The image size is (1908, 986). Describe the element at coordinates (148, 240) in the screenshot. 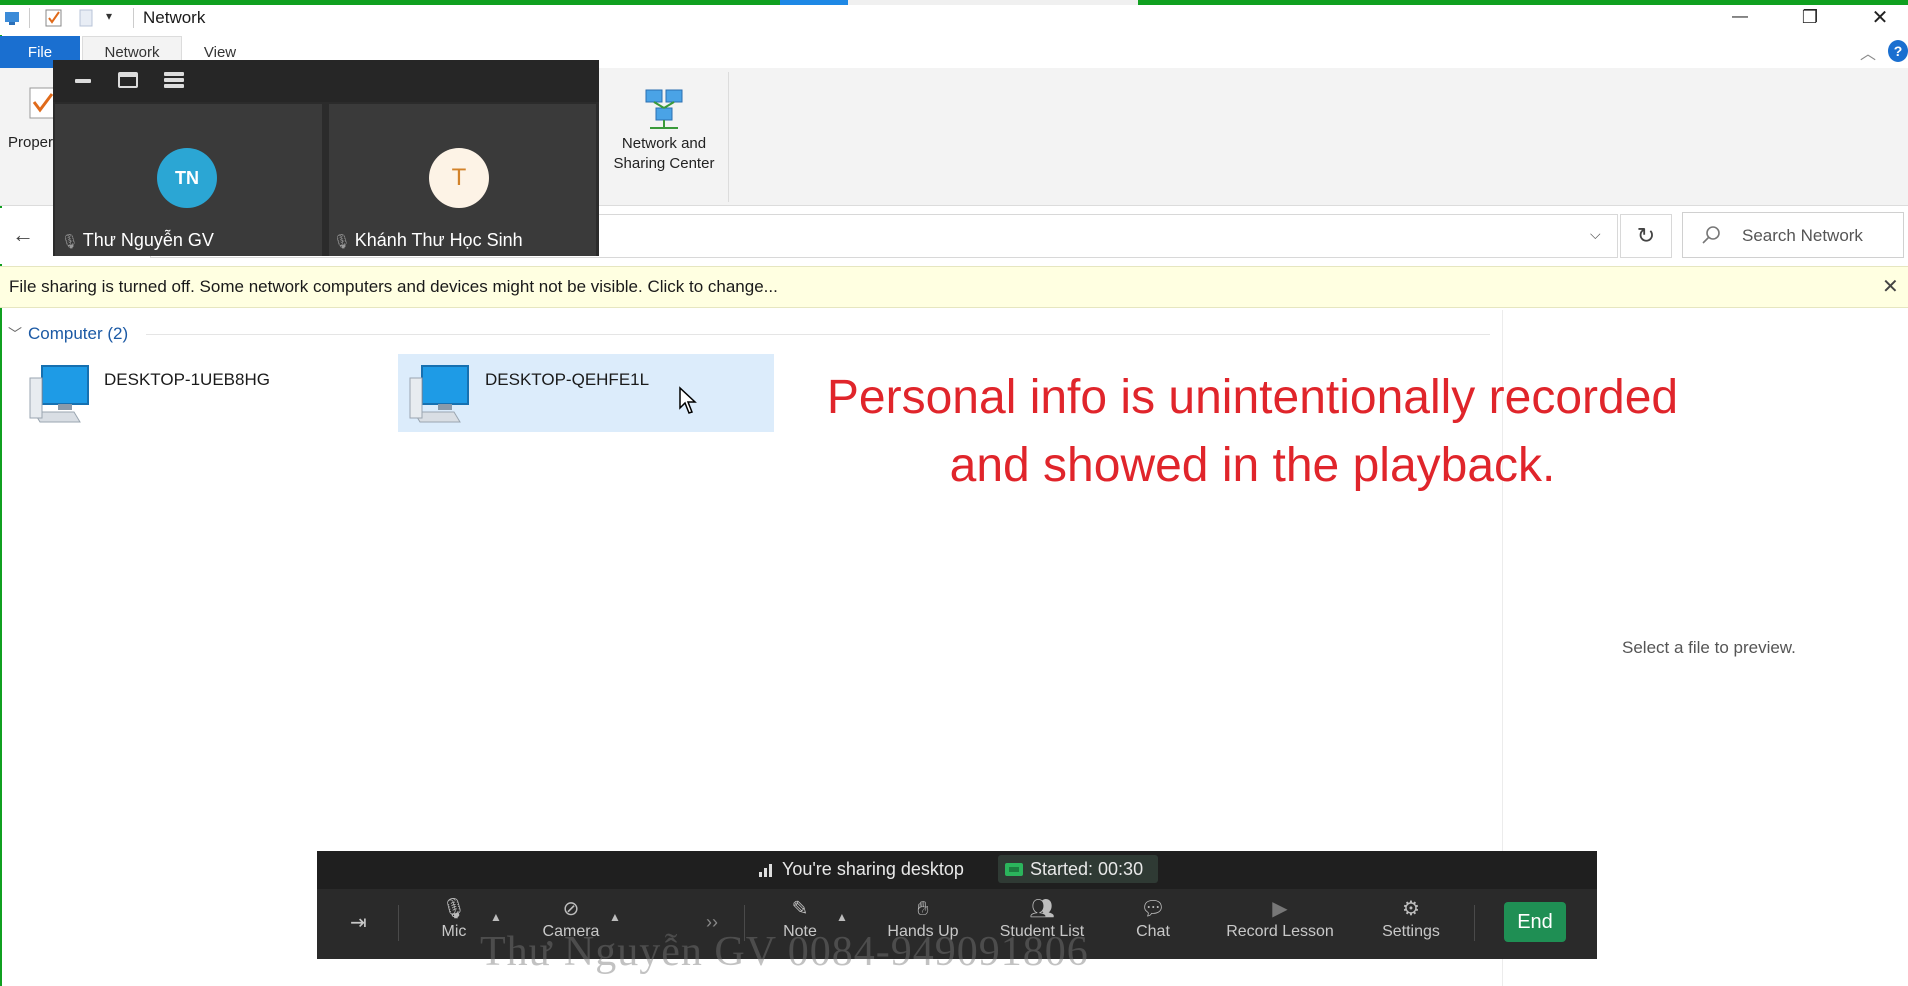

I see `participant-name: Thư Nguyễn GV` at that location.